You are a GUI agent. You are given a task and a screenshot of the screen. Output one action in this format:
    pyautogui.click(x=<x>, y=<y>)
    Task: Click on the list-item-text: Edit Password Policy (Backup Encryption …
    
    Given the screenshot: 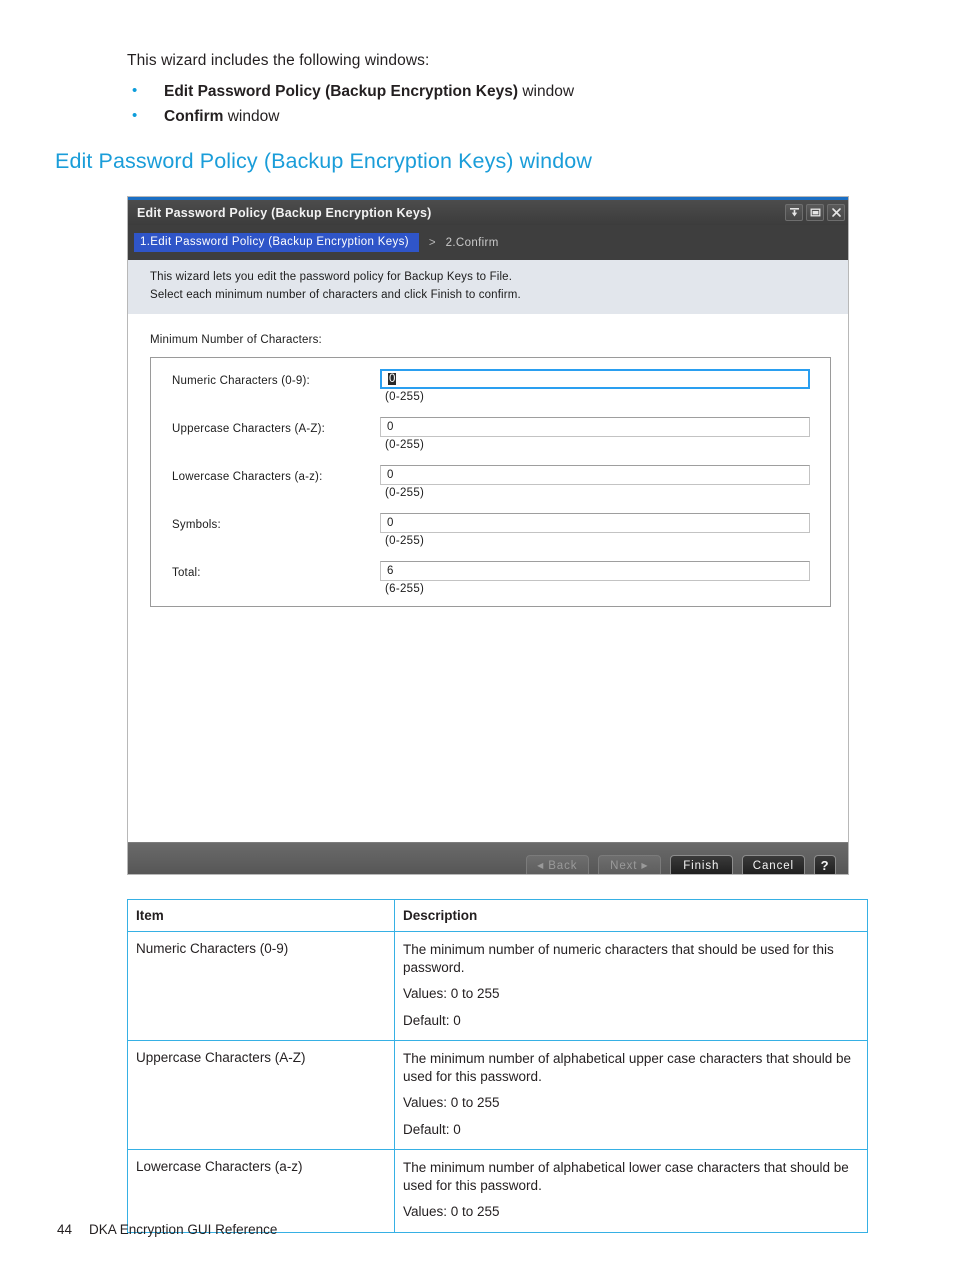 What is the action you would take?
    pyautogui.click(x=369, y=91)
    